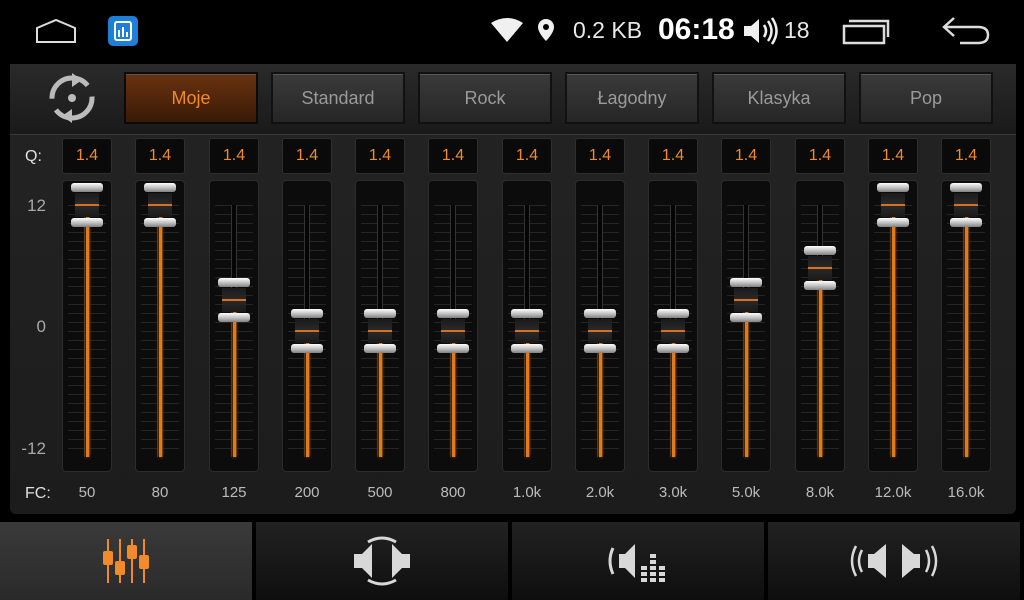 This screenshot has width=1024, height=600. Describe the element at coordinates (380, 492) in the screenshot. I see `frequency-label: 500` at that location.